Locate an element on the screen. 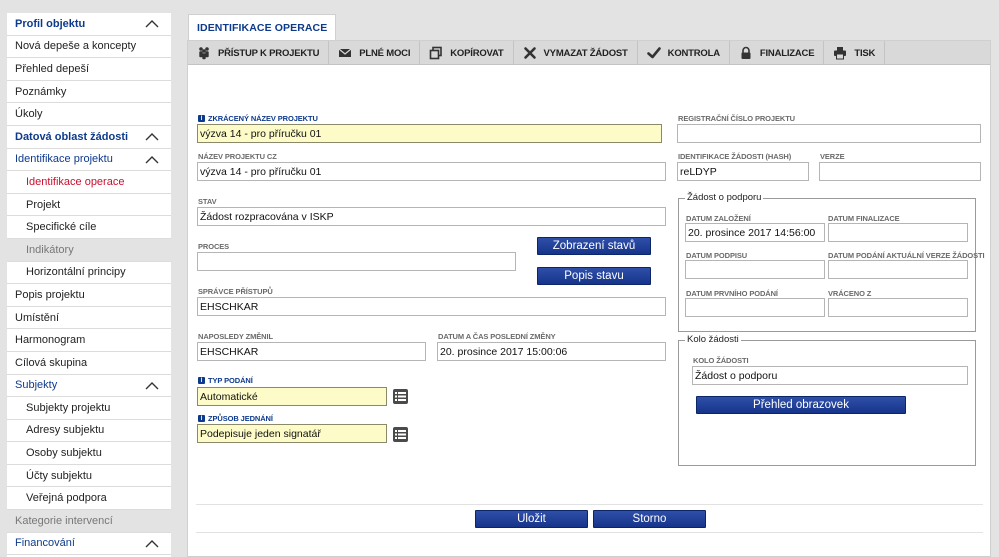  hash-label: IDENTIFIKACE ŽÁDOSTI (HASH) is located at coordinates (735, 156).